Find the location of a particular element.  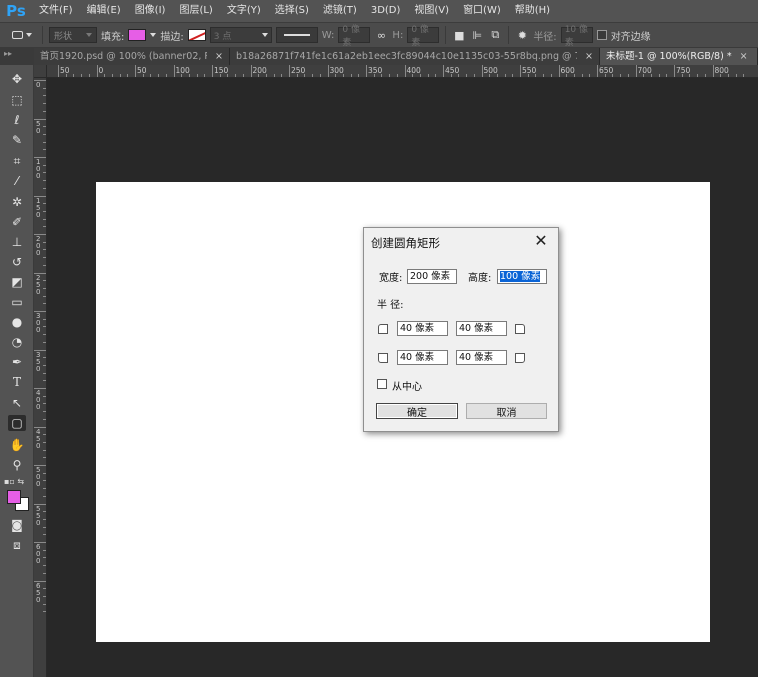

mode-select: 形状 is located at coordinates (73, 35).